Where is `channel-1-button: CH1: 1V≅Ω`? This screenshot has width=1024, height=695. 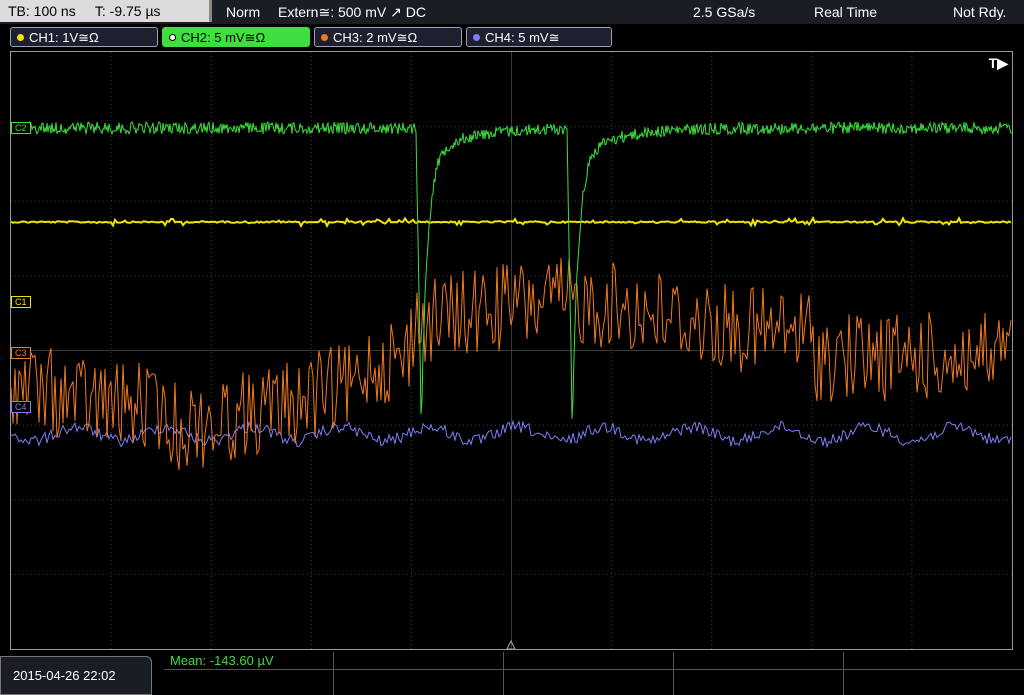 channel-1-button: CH1: 1V≅Ω is located at coordinates (84, 37).